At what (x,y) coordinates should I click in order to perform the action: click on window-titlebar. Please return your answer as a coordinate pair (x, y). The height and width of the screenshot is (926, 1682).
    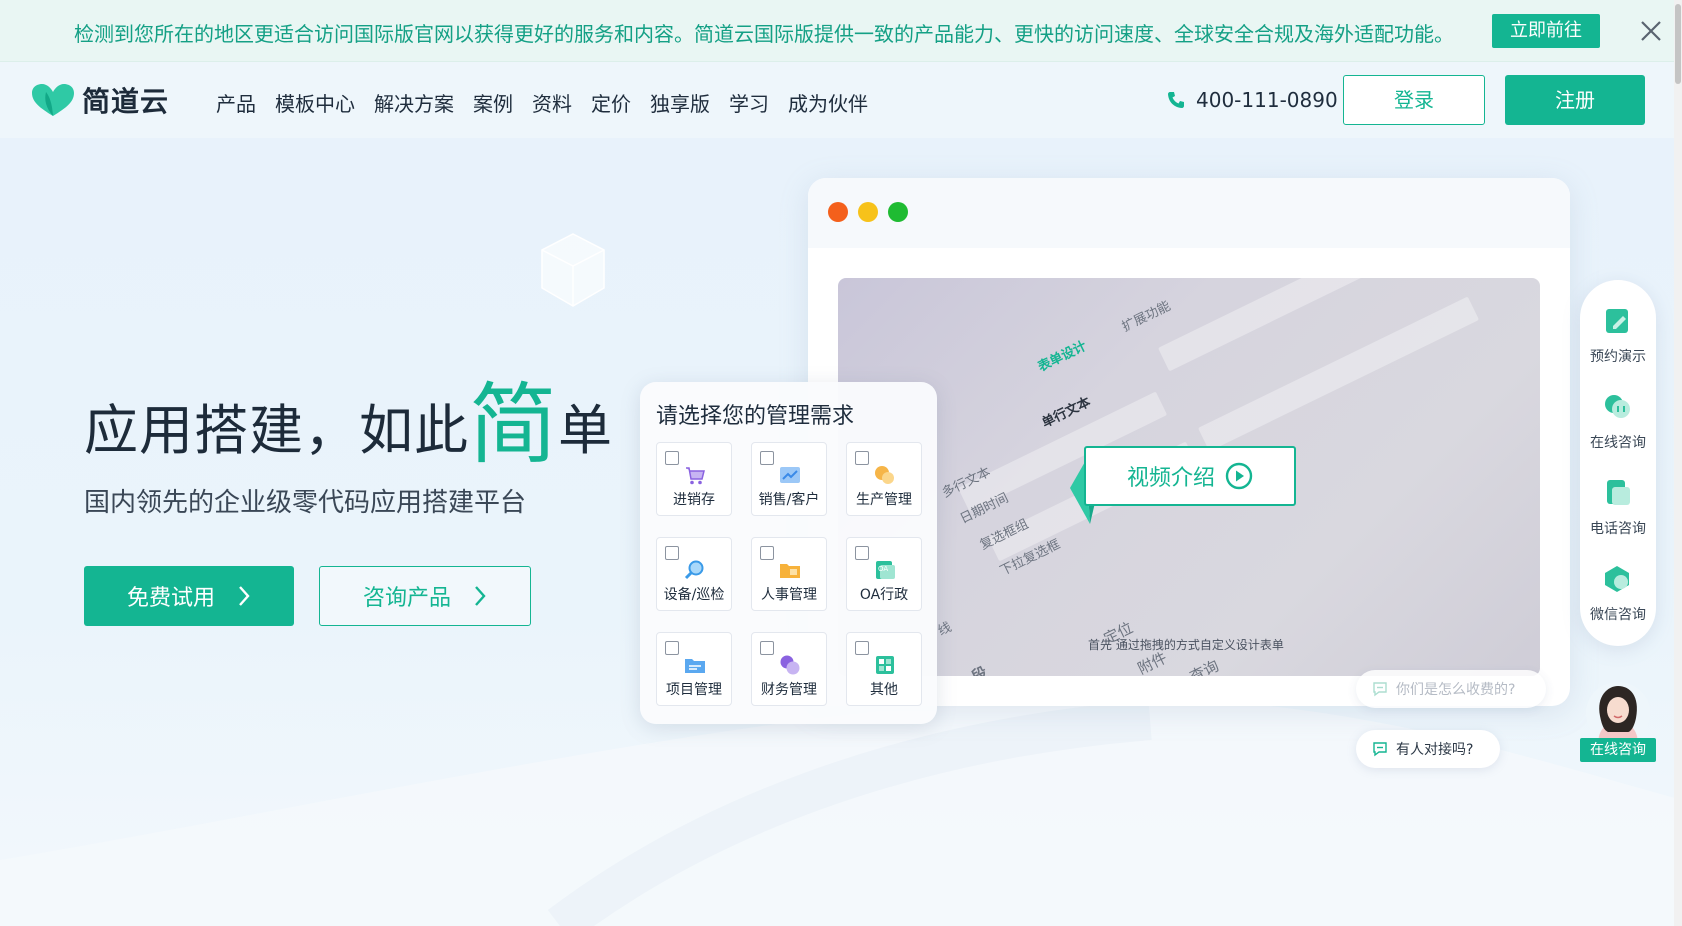
    Looking at the image, I should click on (1189, 213).